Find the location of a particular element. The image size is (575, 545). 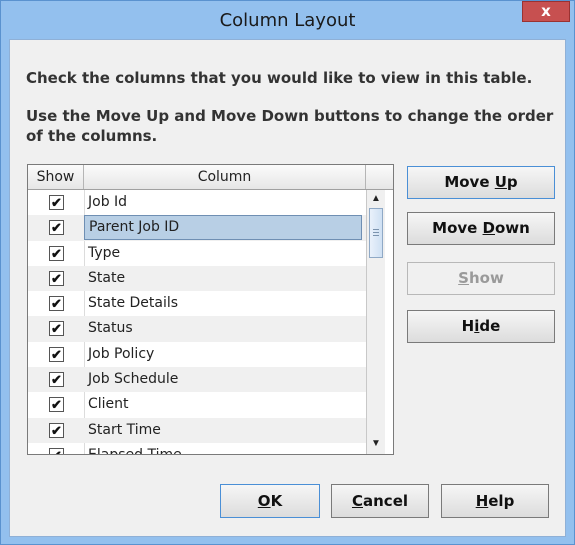

instruction-line-3: of the columns. is located at coordinates (92, 136).